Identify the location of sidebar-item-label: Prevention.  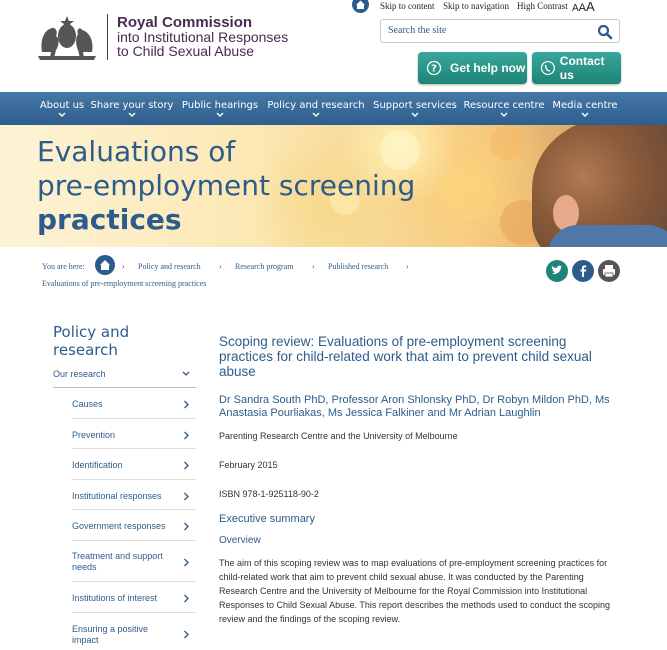
(94, 435).